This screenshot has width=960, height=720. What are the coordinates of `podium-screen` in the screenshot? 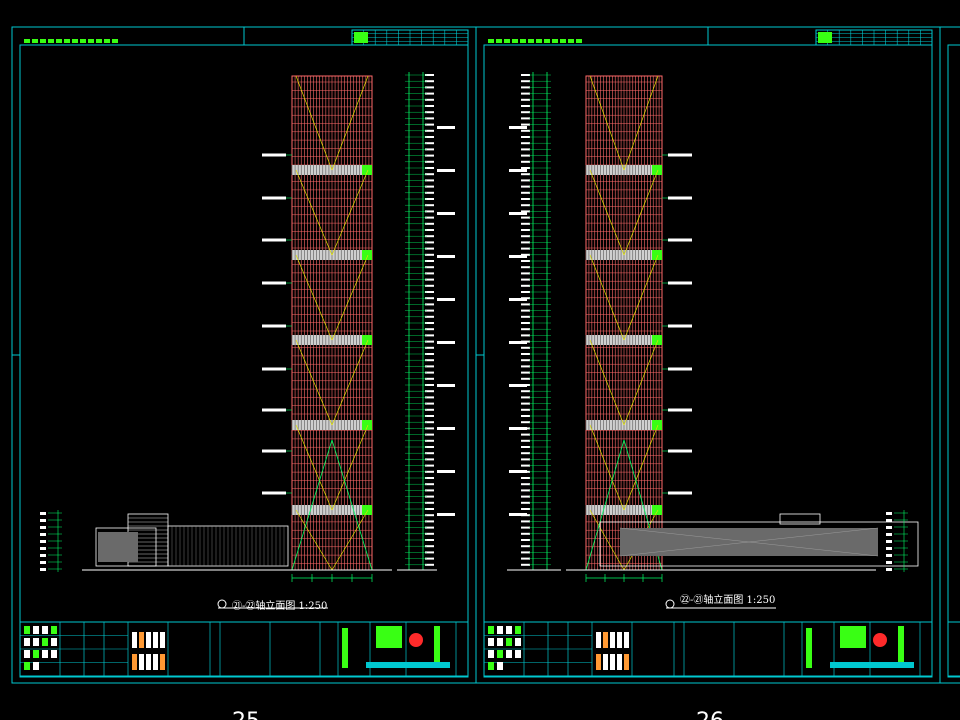 It's located at (118, 547).